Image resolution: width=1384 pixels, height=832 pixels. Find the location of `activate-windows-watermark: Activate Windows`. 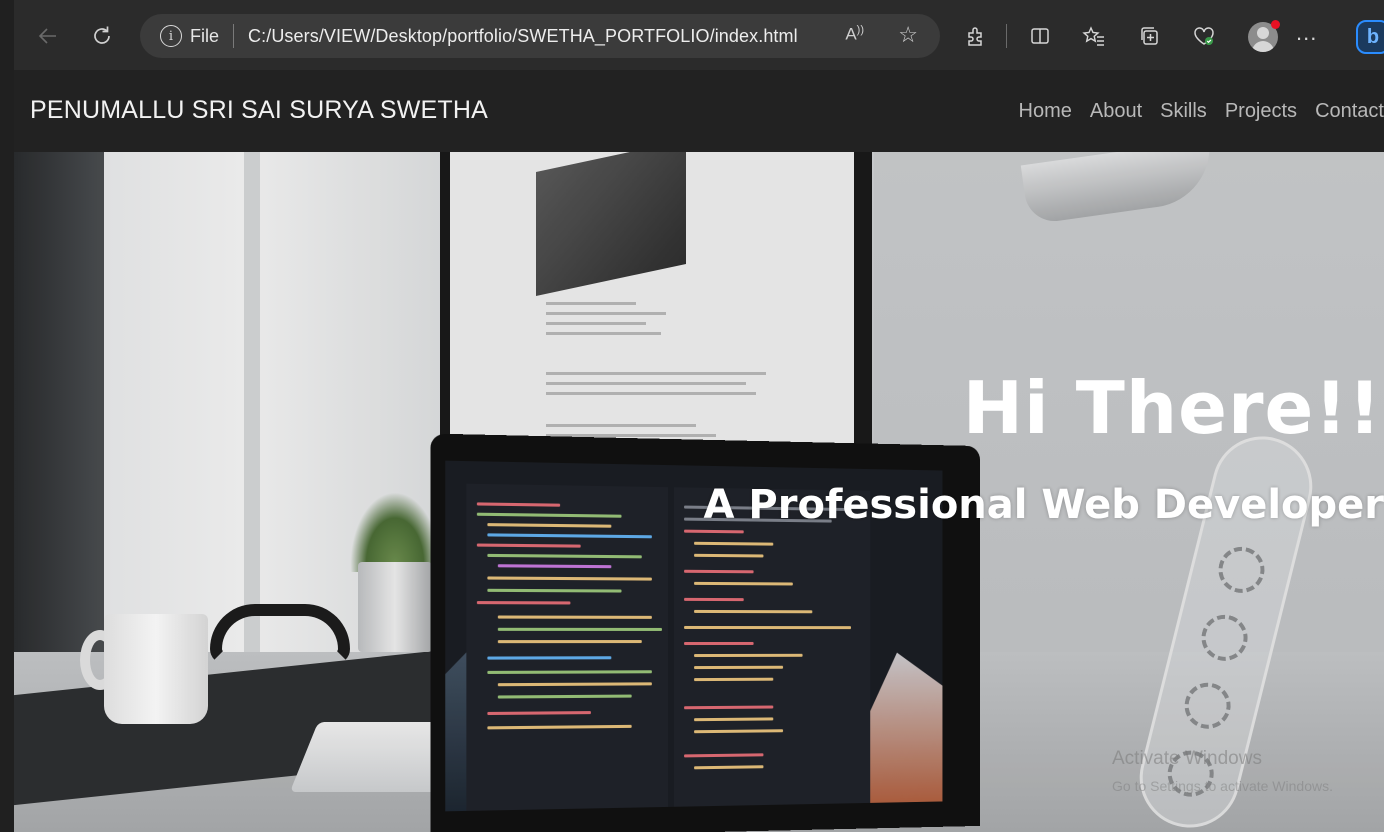

activate-windows-watermark: Activate Windows is located at coordinates (1187, 758).